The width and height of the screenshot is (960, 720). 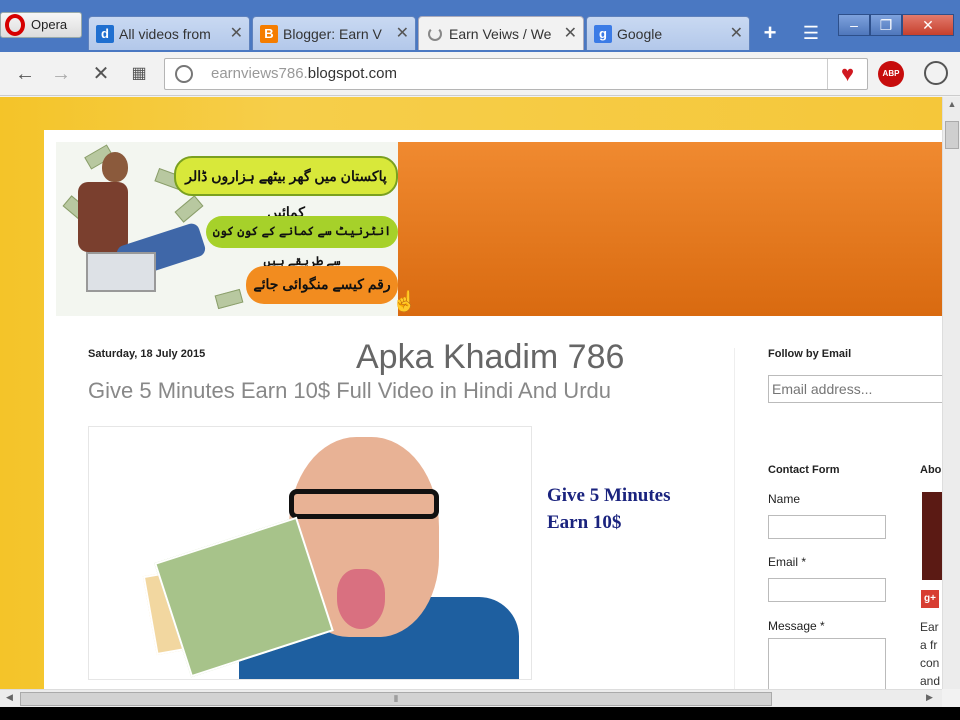 What do you see at coordinates (121, 272) in the screenshot?
I see `laptop-image` at bounding box center [121, 272].